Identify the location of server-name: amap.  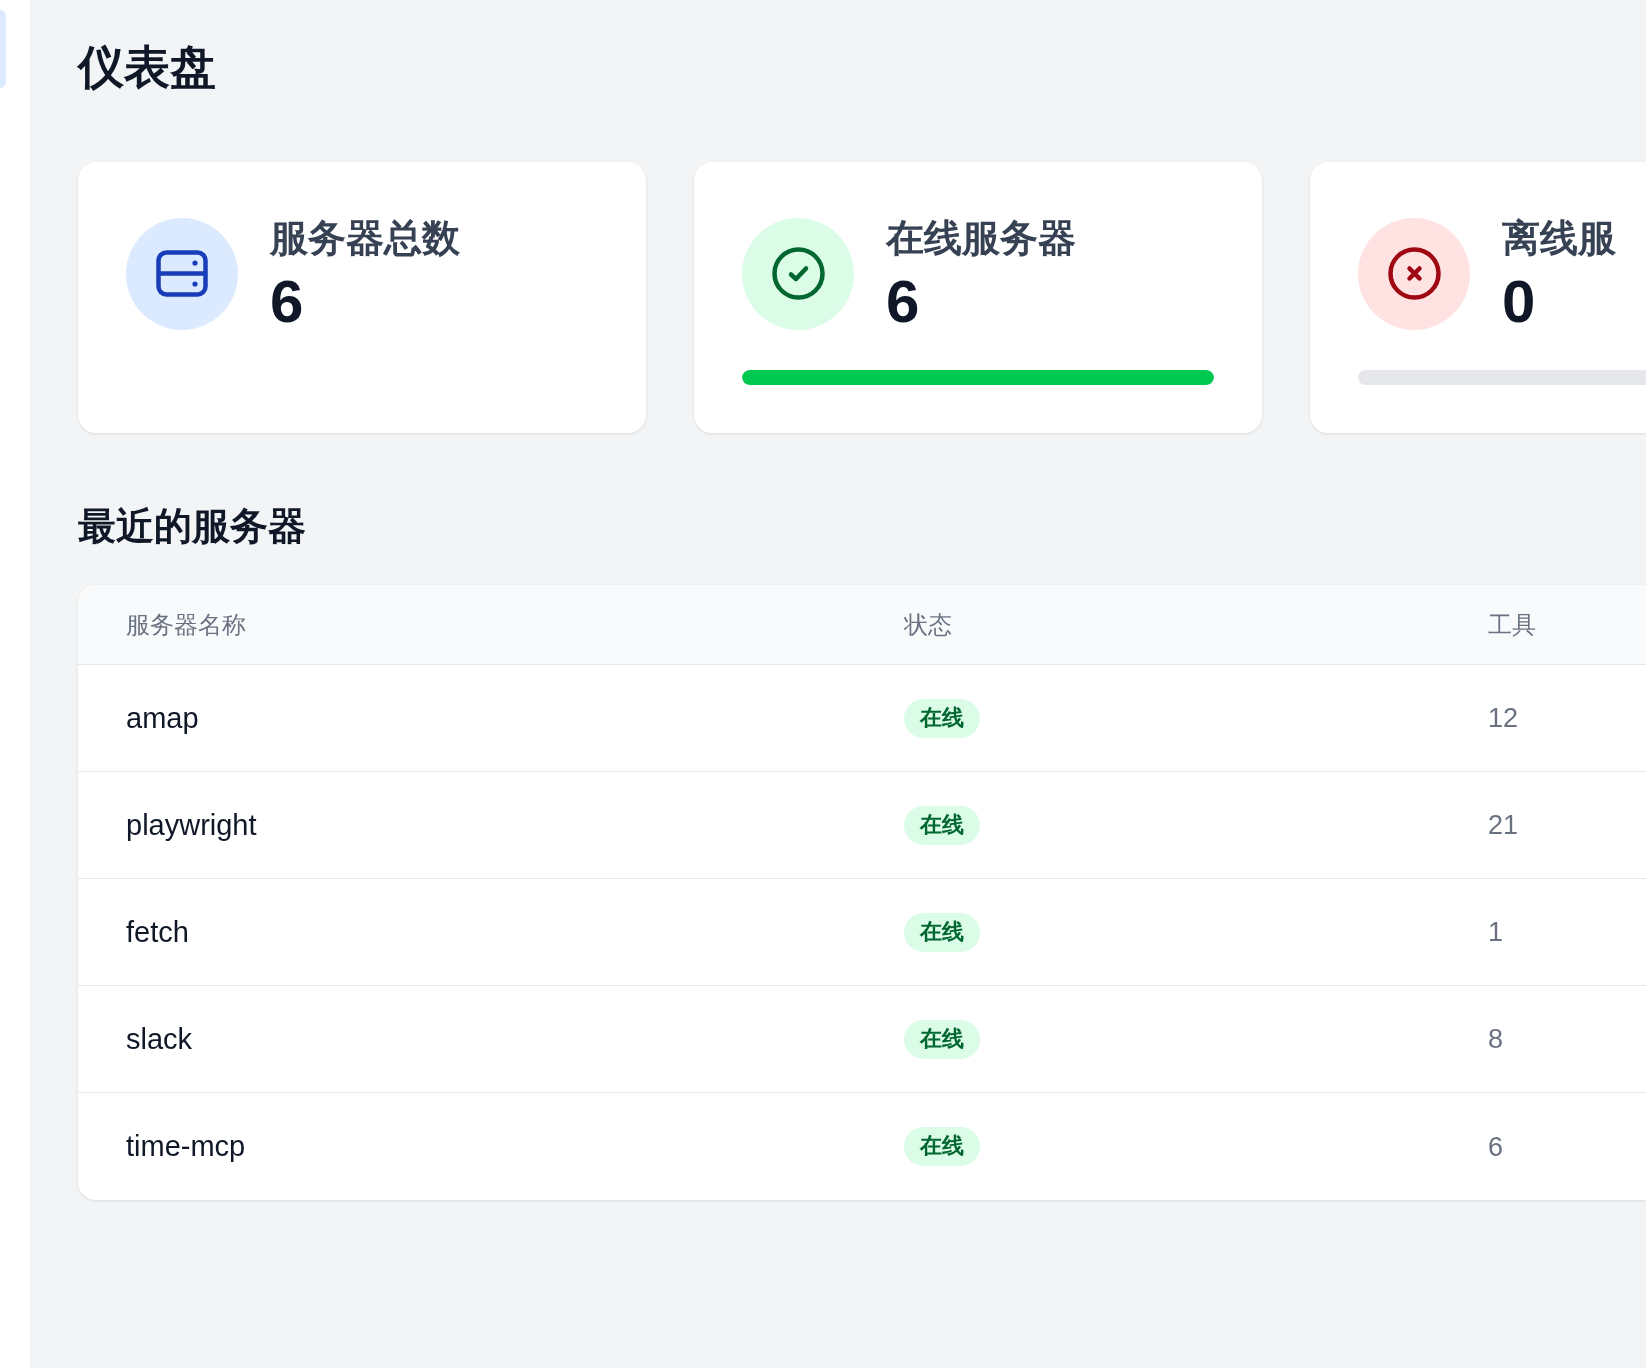
(162, 718).